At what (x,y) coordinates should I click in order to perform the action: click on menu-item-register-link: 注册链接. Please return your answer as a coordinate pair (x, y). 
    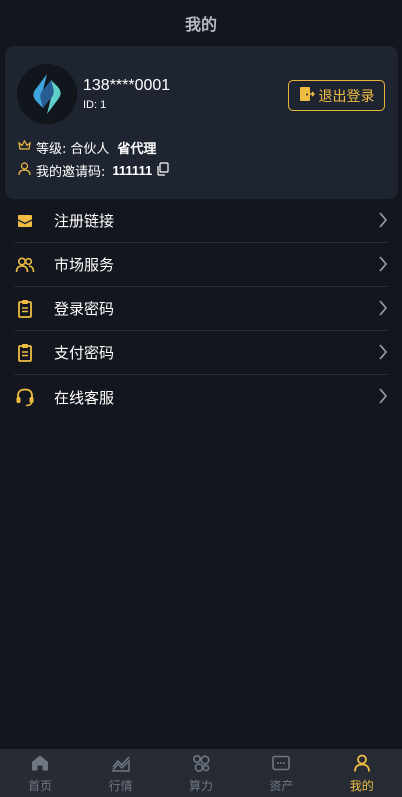
    Looking at the image, I should click on (201, 221).